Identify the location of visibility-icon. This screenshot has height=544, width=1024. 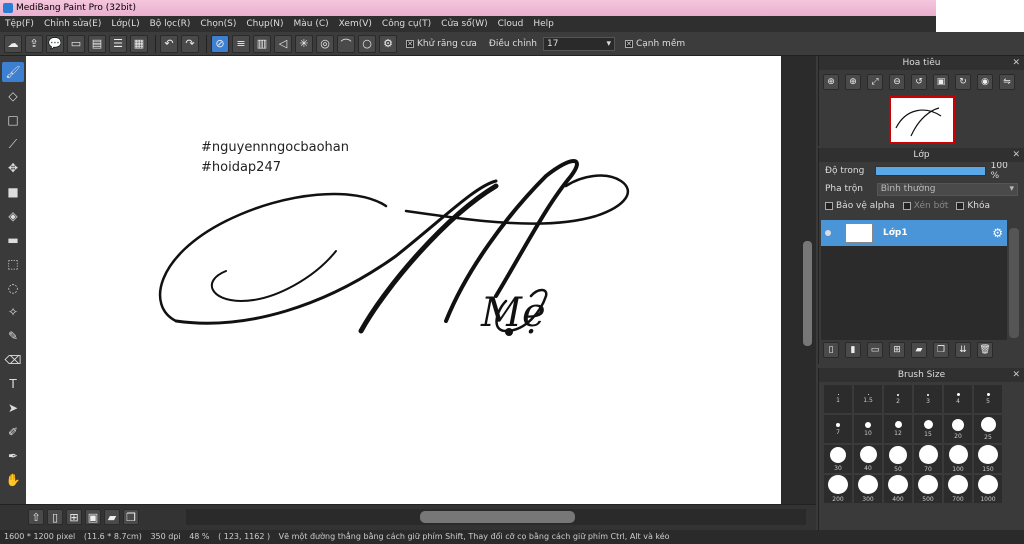
(828, 233).